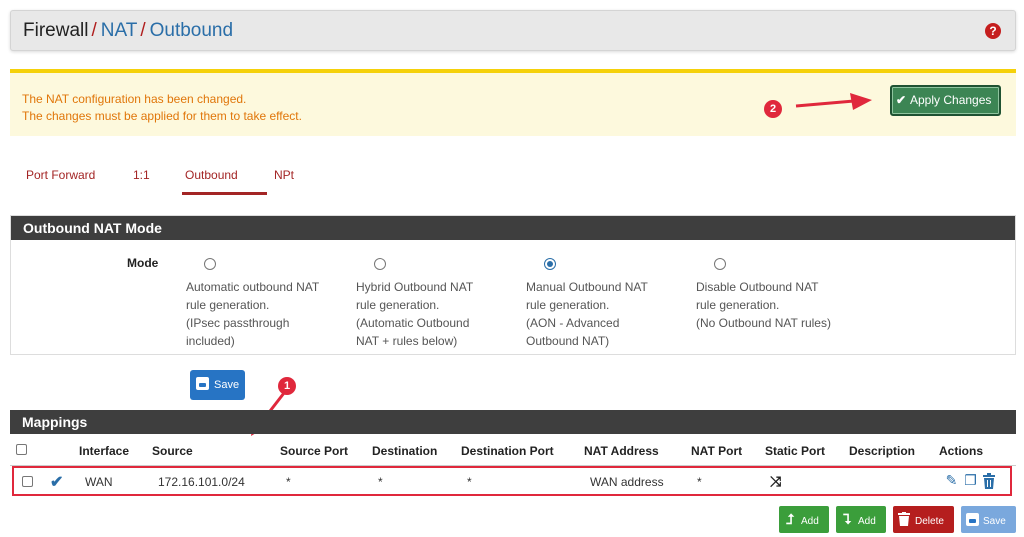  I want to click on arrow-turn-down-icon: ⮧, so click(847, 519).